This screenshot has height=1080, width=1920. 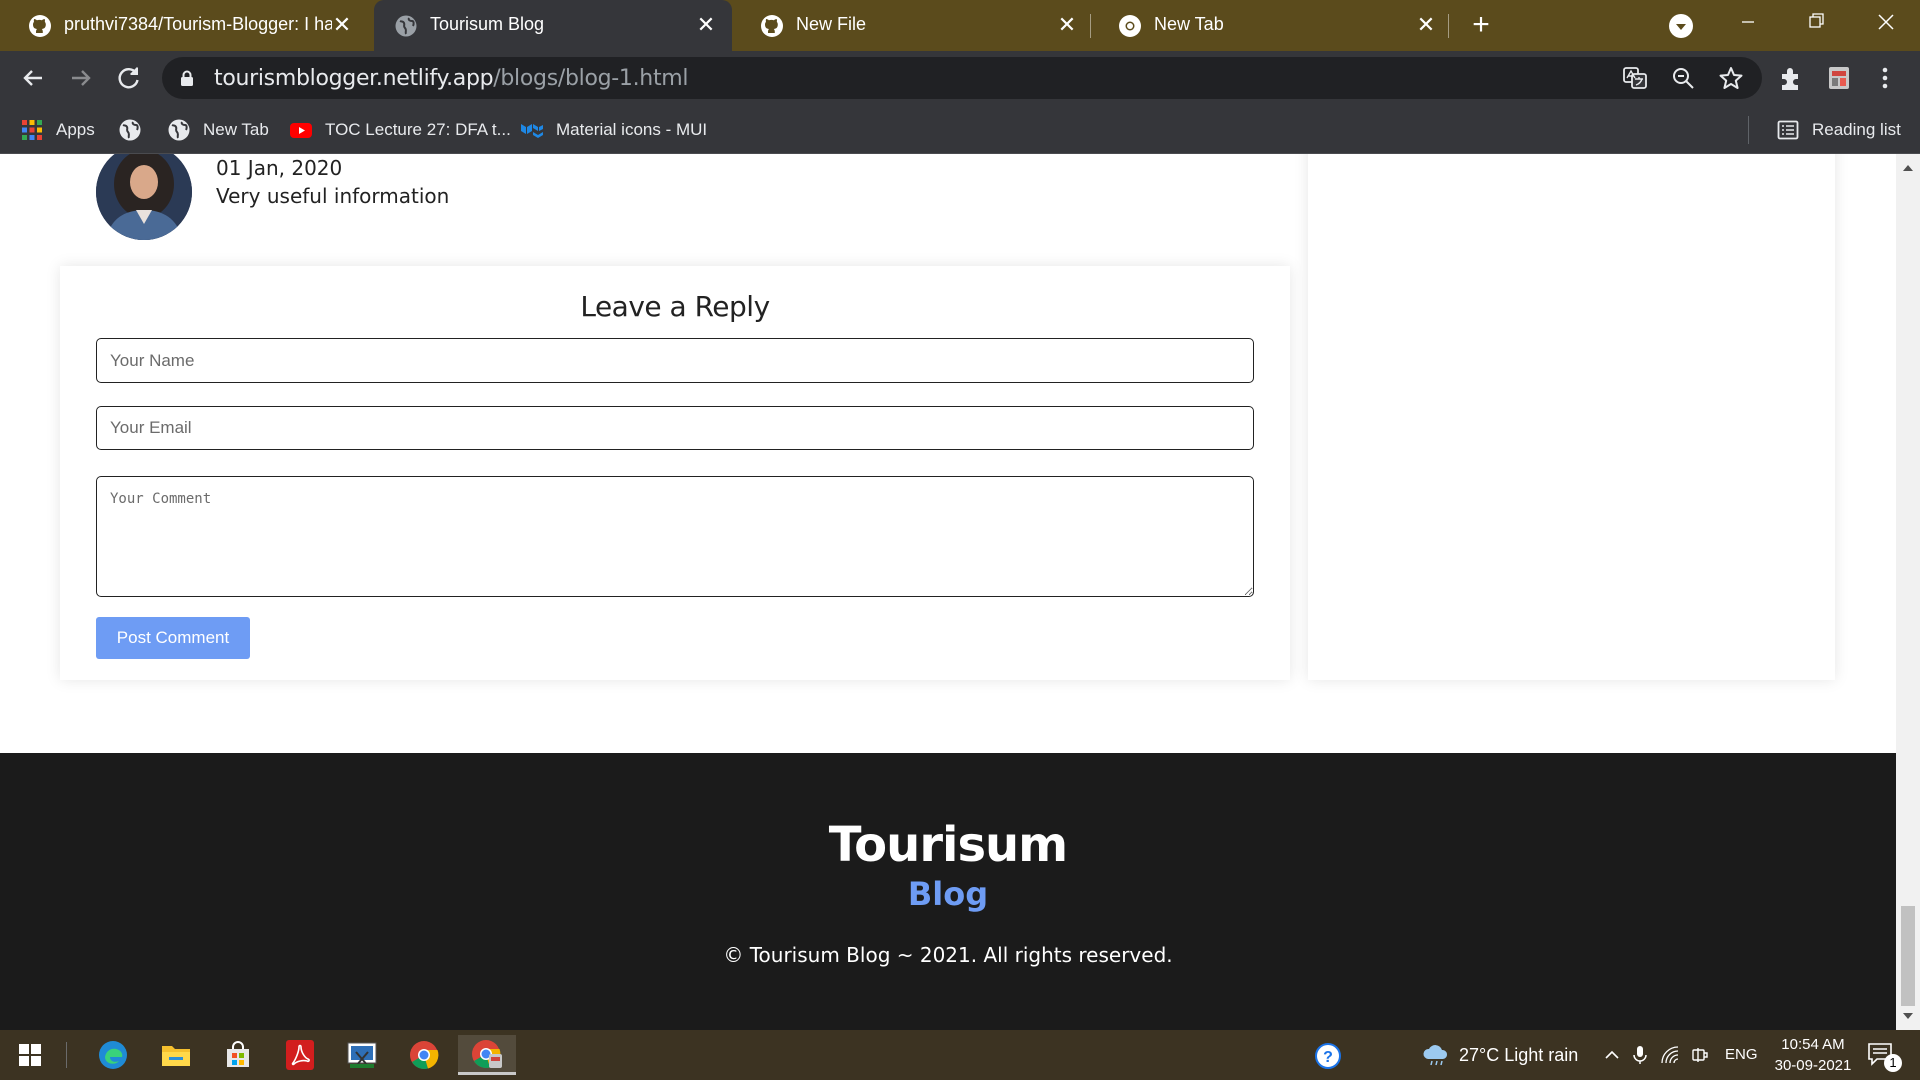 I want to click on comment-date: 01 Jan, 2020, so click(x=279, y=168).